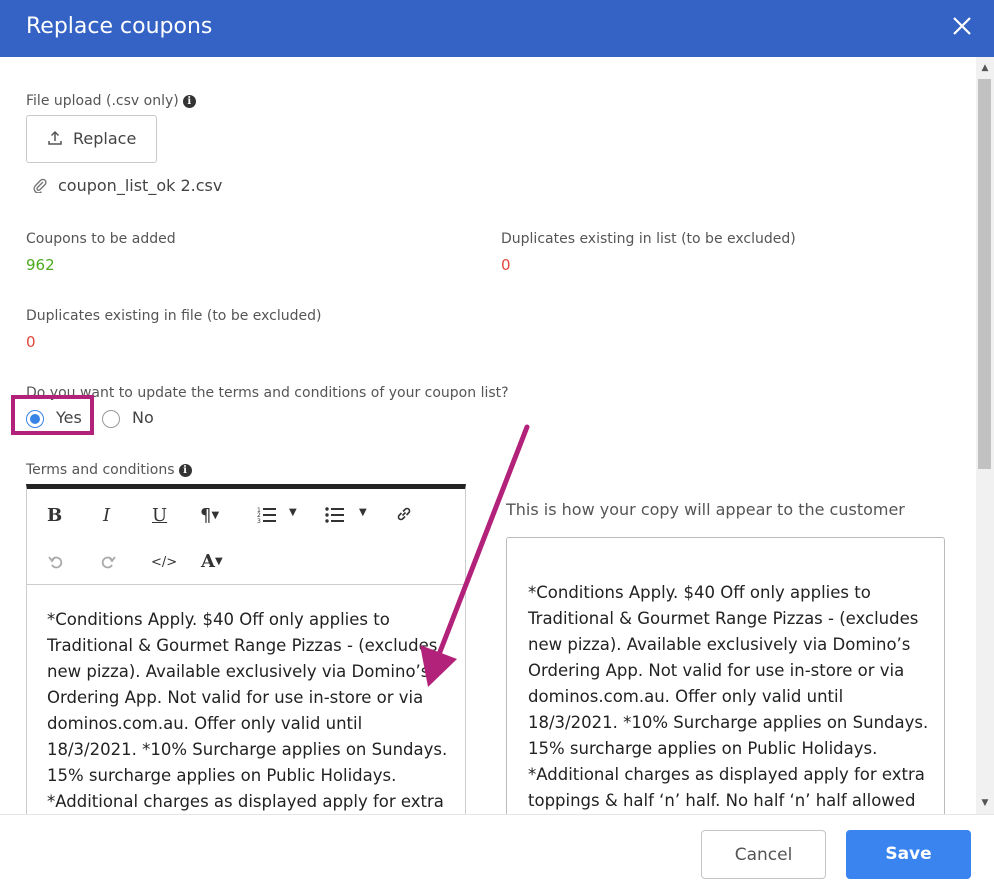 This screenshot has width=994, height=889. What do you see at coordinates (497, 851) in the screenshot?
I see `modal-footer: Cancel Save` at bounding box center [497, 851].